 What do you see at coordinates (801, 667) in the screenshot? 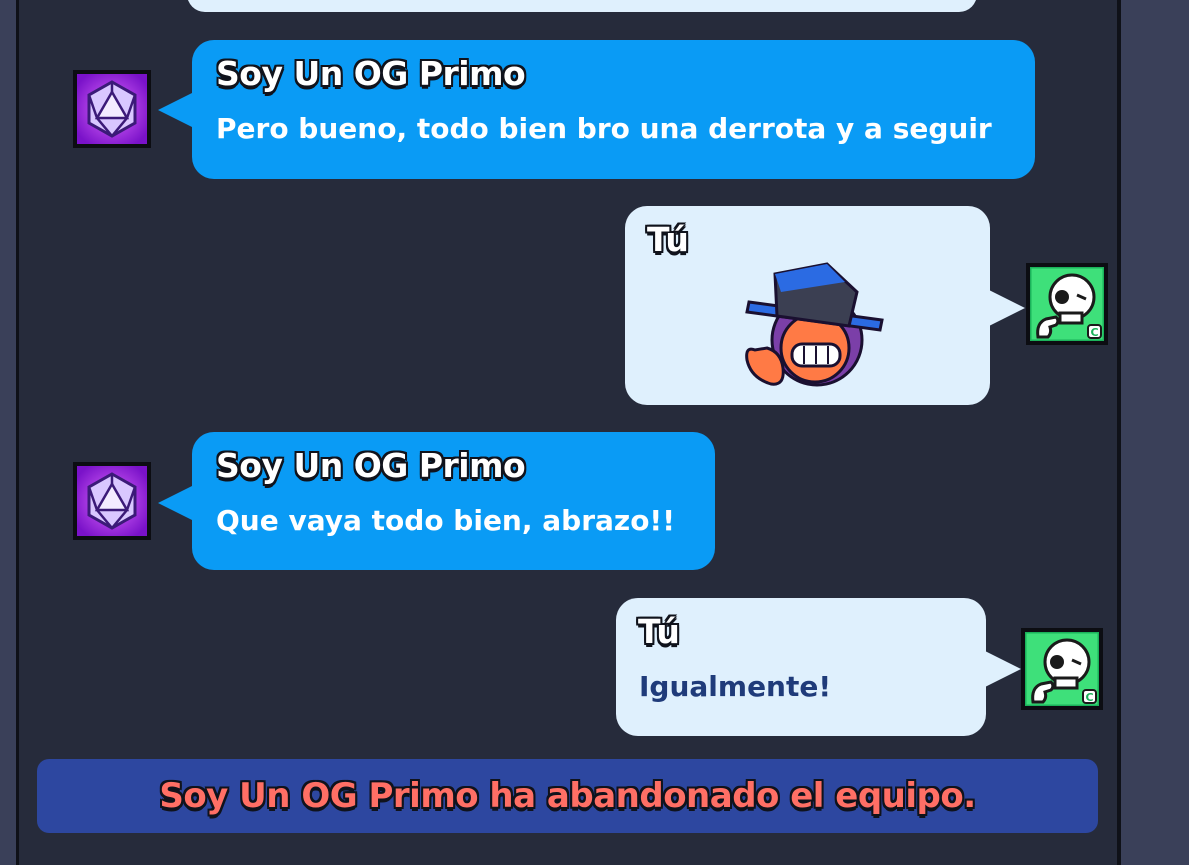
I see `message-bubble-self: Tú Igualmente!` at bounding box center [801, 667].